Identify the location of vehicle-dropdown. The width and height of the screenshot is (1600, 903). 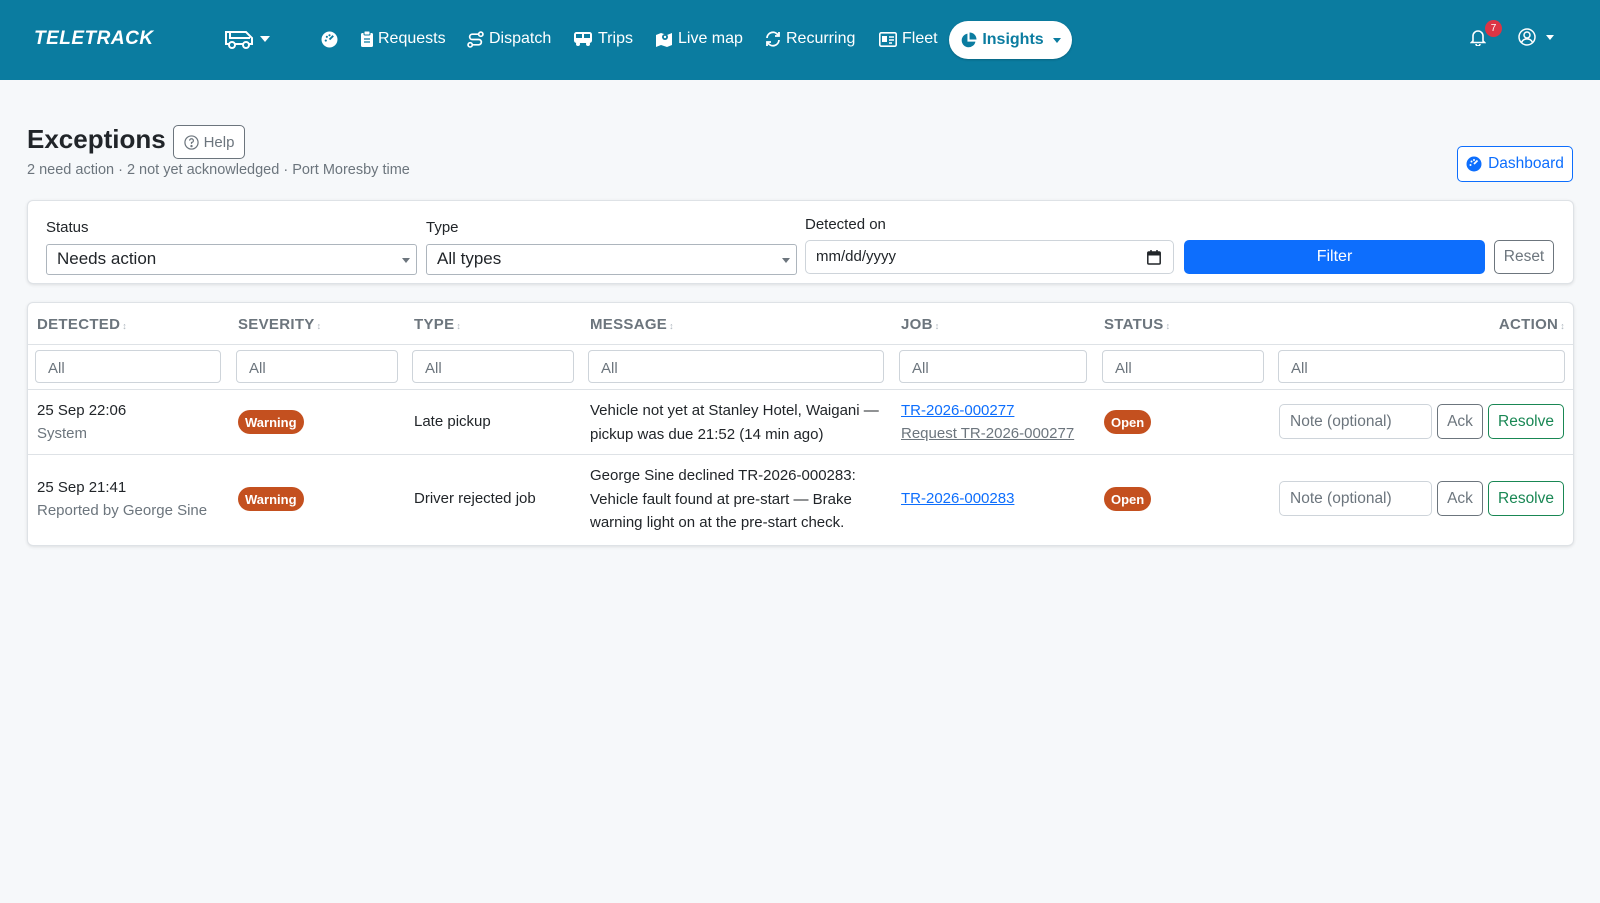
(247, 39).